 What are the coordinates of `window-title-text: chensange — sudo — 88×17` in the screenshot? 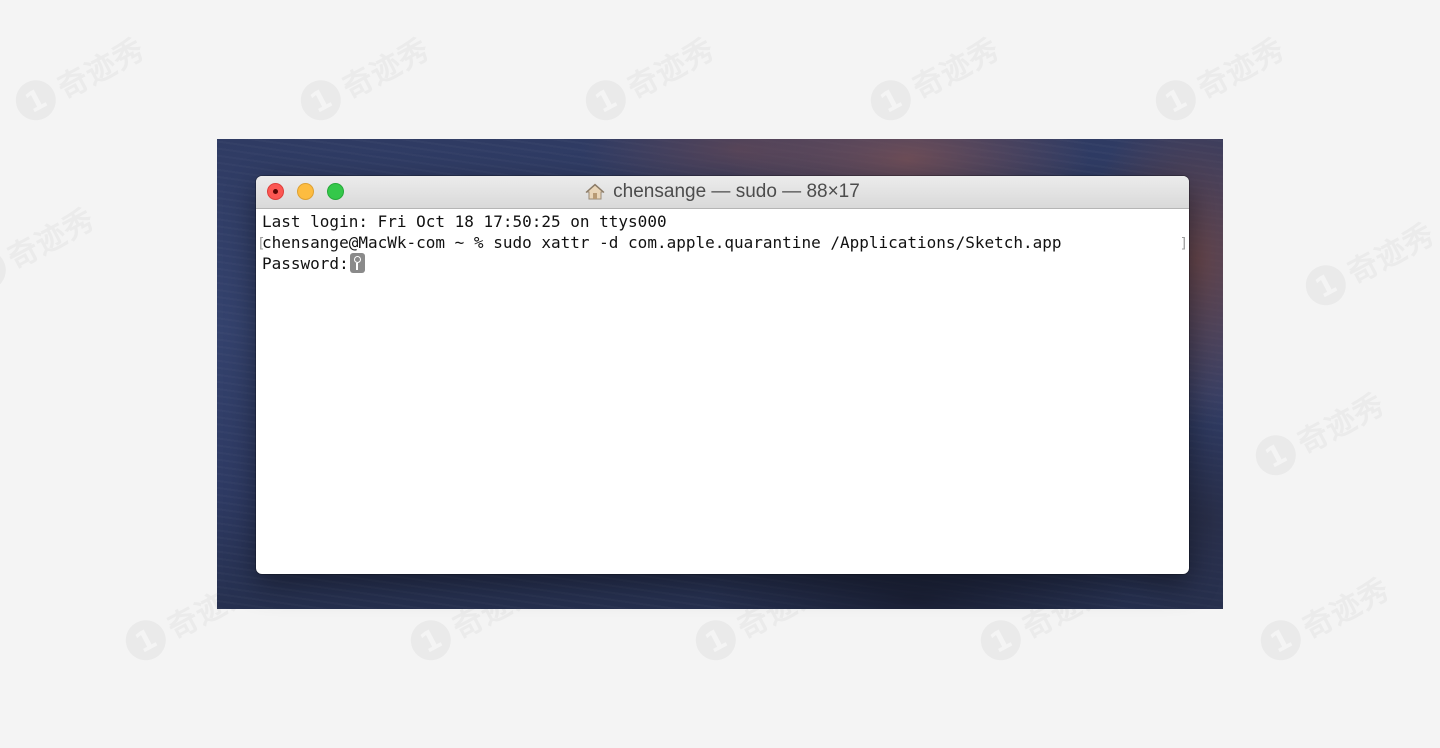 It's located at (736, 191).